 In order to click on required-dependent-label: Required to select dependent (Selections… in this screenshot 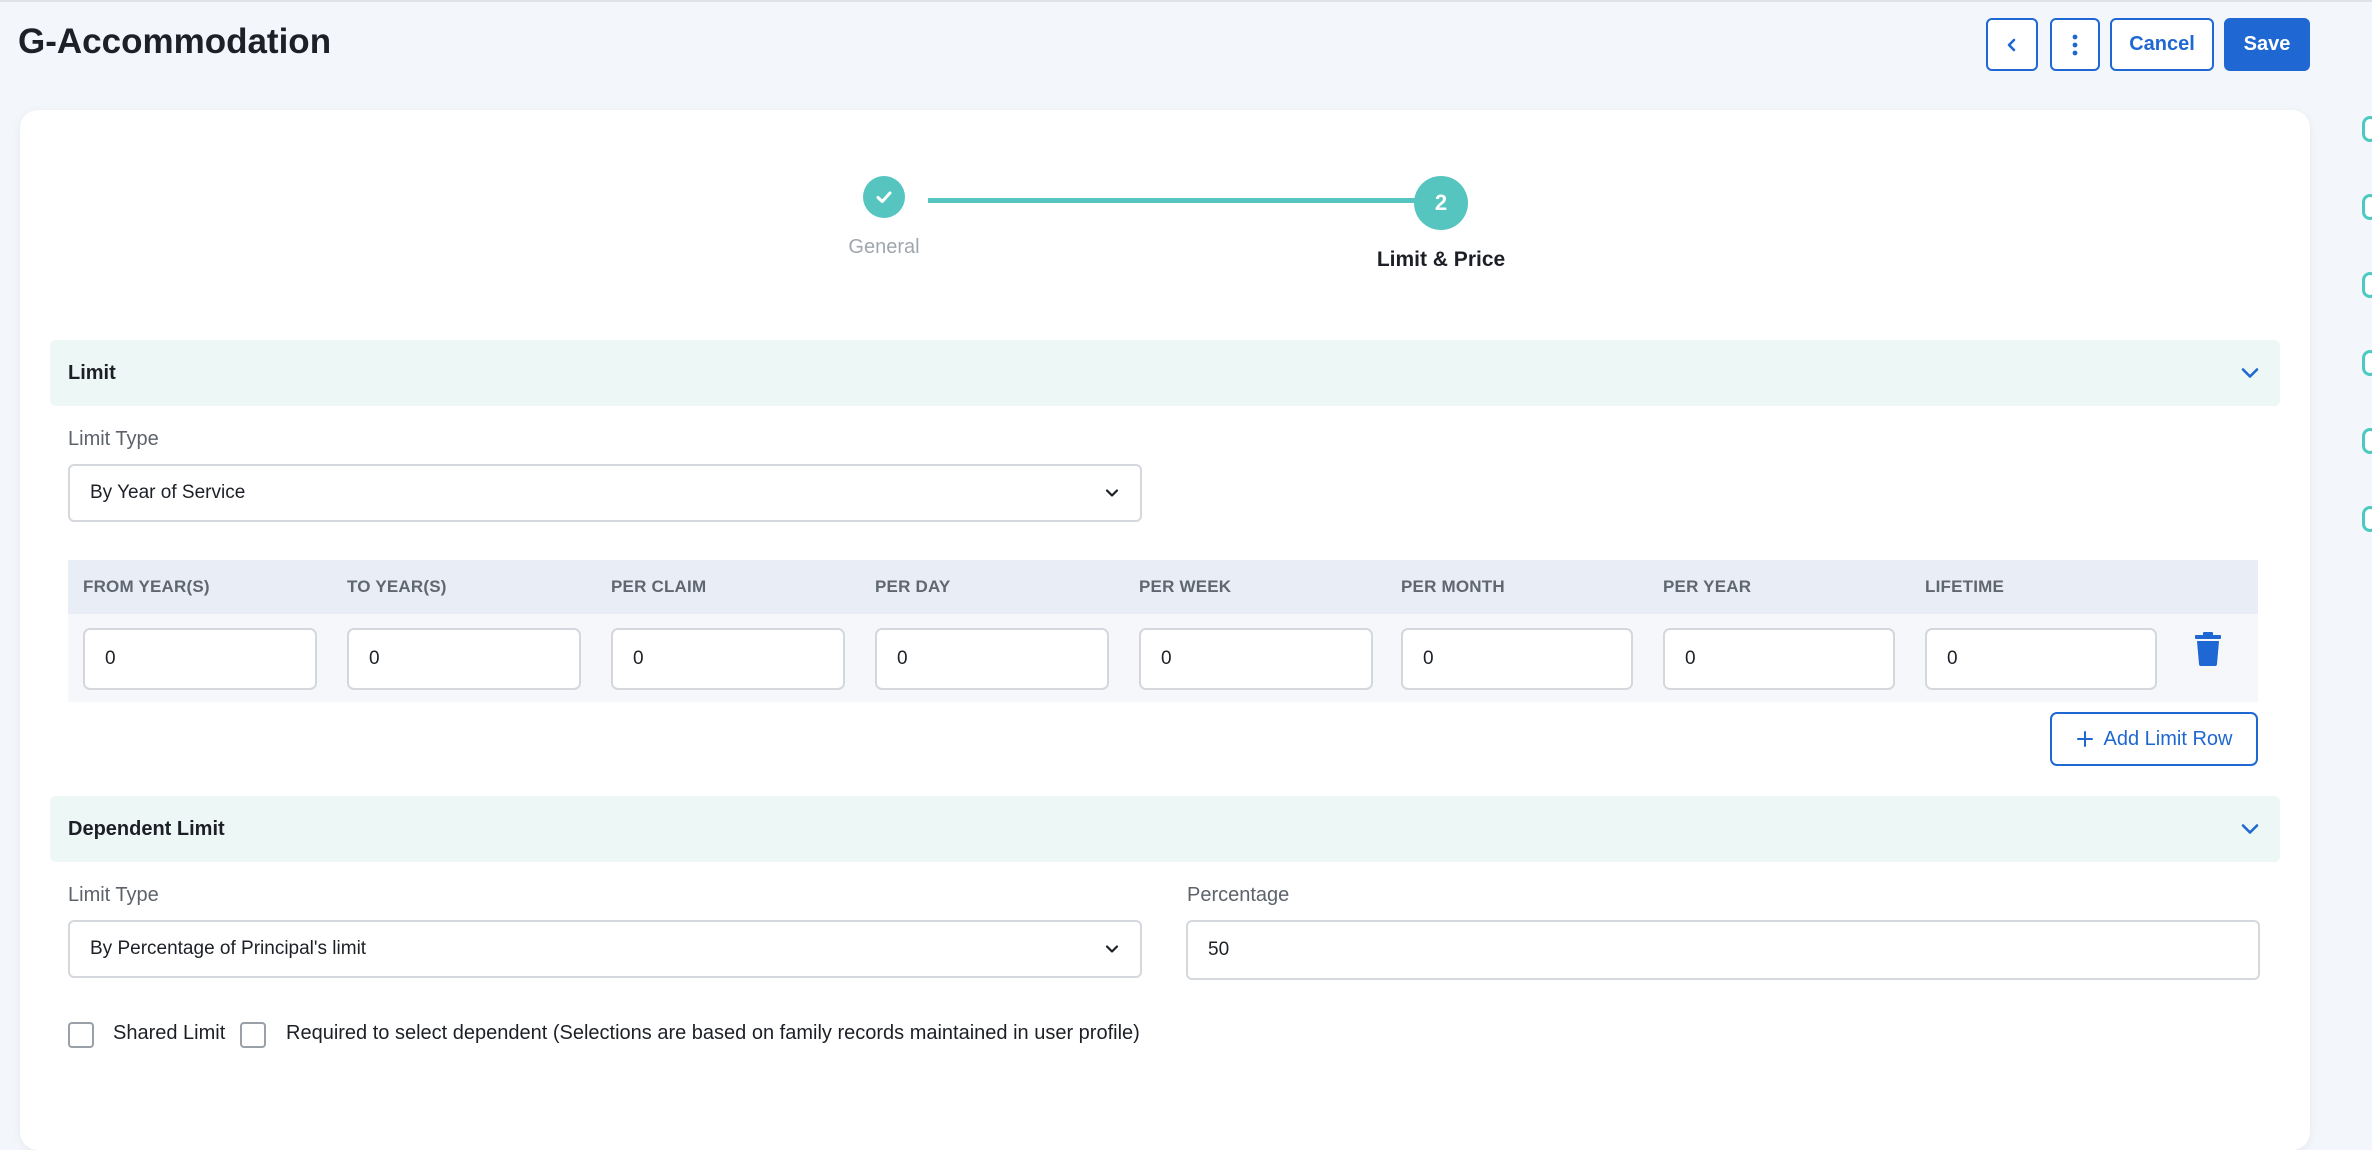, I will do `click(713, 1033)`.